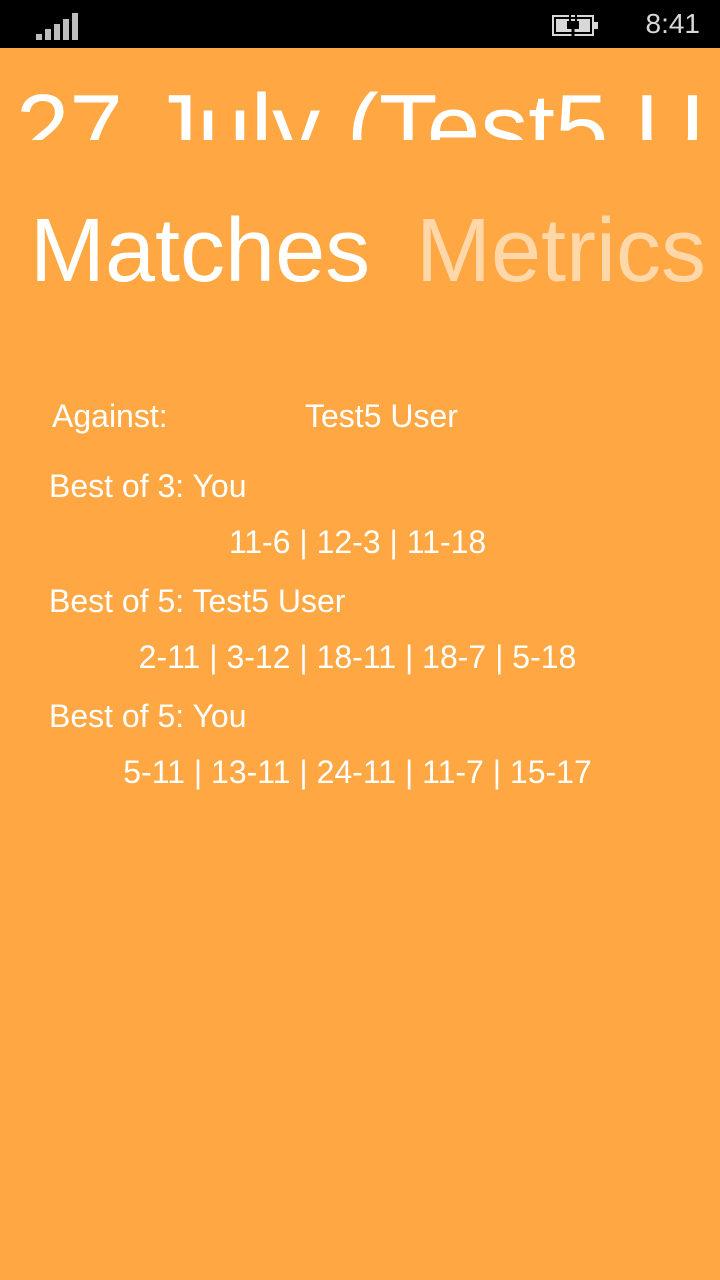 Image resolution: width=720 pixels, height=1280 pixels. What do you see at coordinates (575, 25) in the screenshot?
I see `battery-charging-icon` at bounding box center [575, 25].